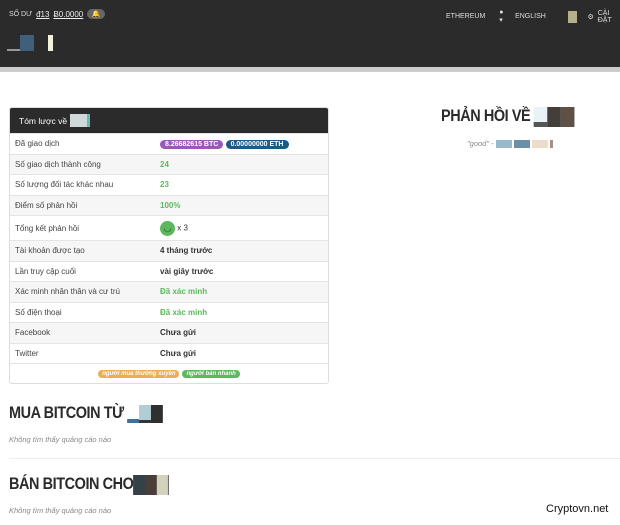 Image resolution: width=620 pixels, height=525 pixels. I want to click on row-label: Số giao dịch thành công, so click(58, 164).